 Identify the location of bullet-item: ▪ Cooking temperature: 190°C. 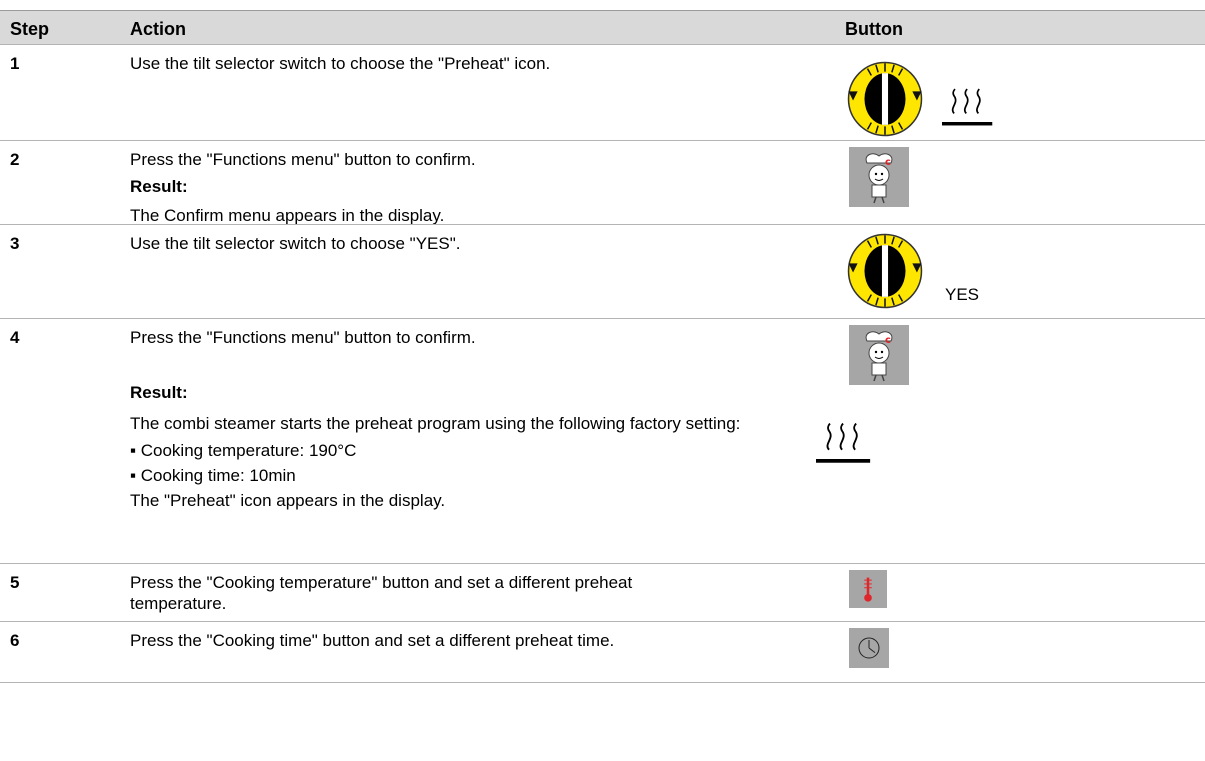
(243, 450).